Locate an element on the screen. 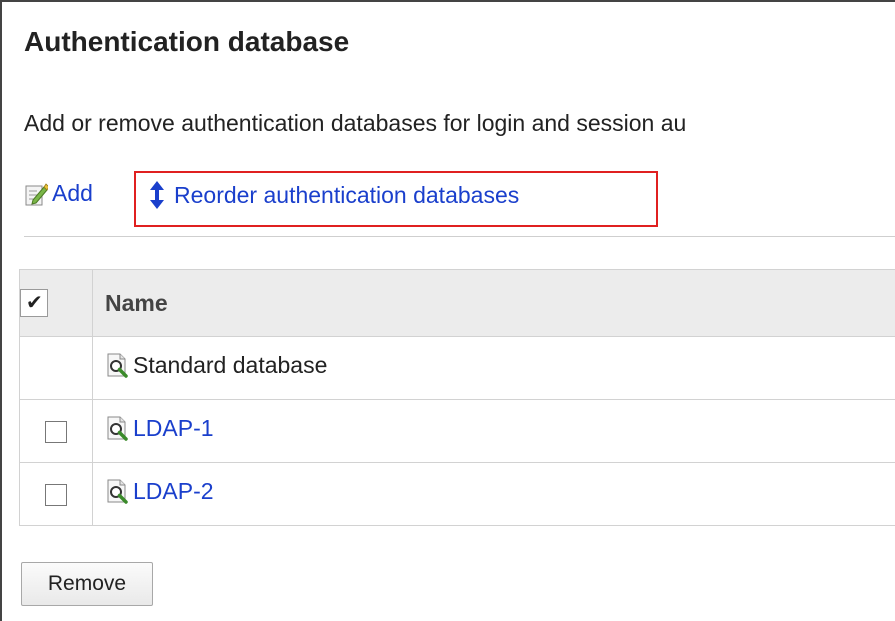  name-column-header: Name is located at coordinates (493, 303).